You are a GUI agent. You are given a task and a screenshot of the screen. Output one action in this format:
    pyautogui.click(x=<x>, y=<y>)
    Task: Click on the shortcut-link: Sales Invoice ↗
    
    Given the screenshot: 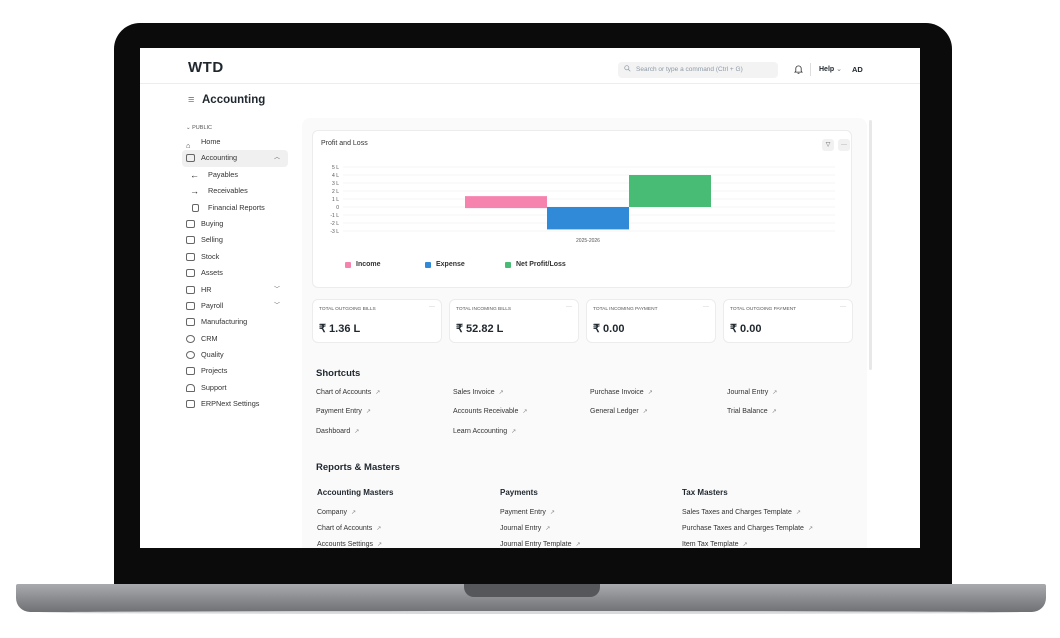 What is the action you would take?
    pyautogui.click(x=478, y=392)
    